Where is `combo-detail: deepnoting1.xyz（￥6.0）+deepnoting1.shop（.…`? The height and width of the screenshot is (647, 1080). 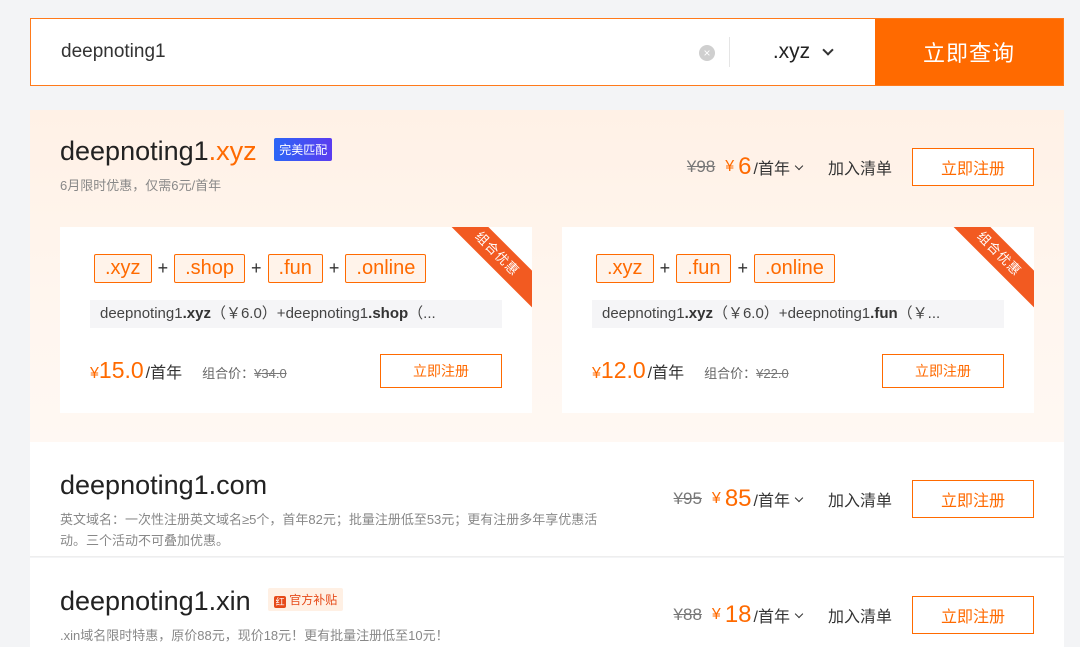
combo-detail: deepnoting1.xyz（￥6.0）+deepnoting1.shop（.… is located at coordinates (296, 314).